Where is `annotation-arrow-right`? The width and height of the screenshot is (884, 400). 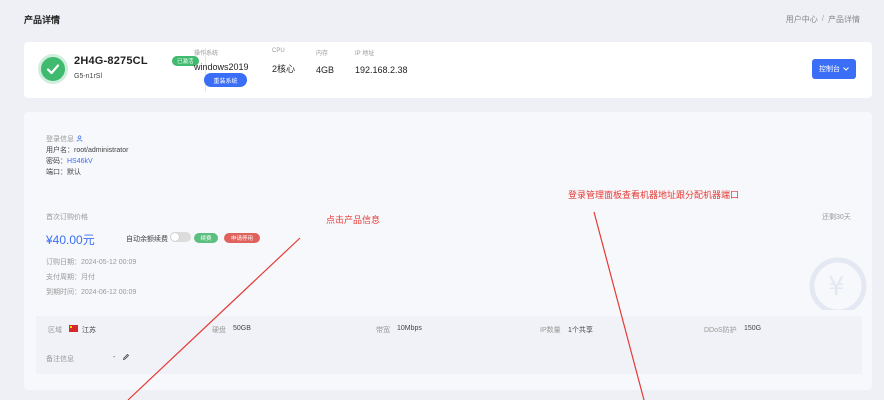
annotation-arrow-right is located at coordinates (619, 305).